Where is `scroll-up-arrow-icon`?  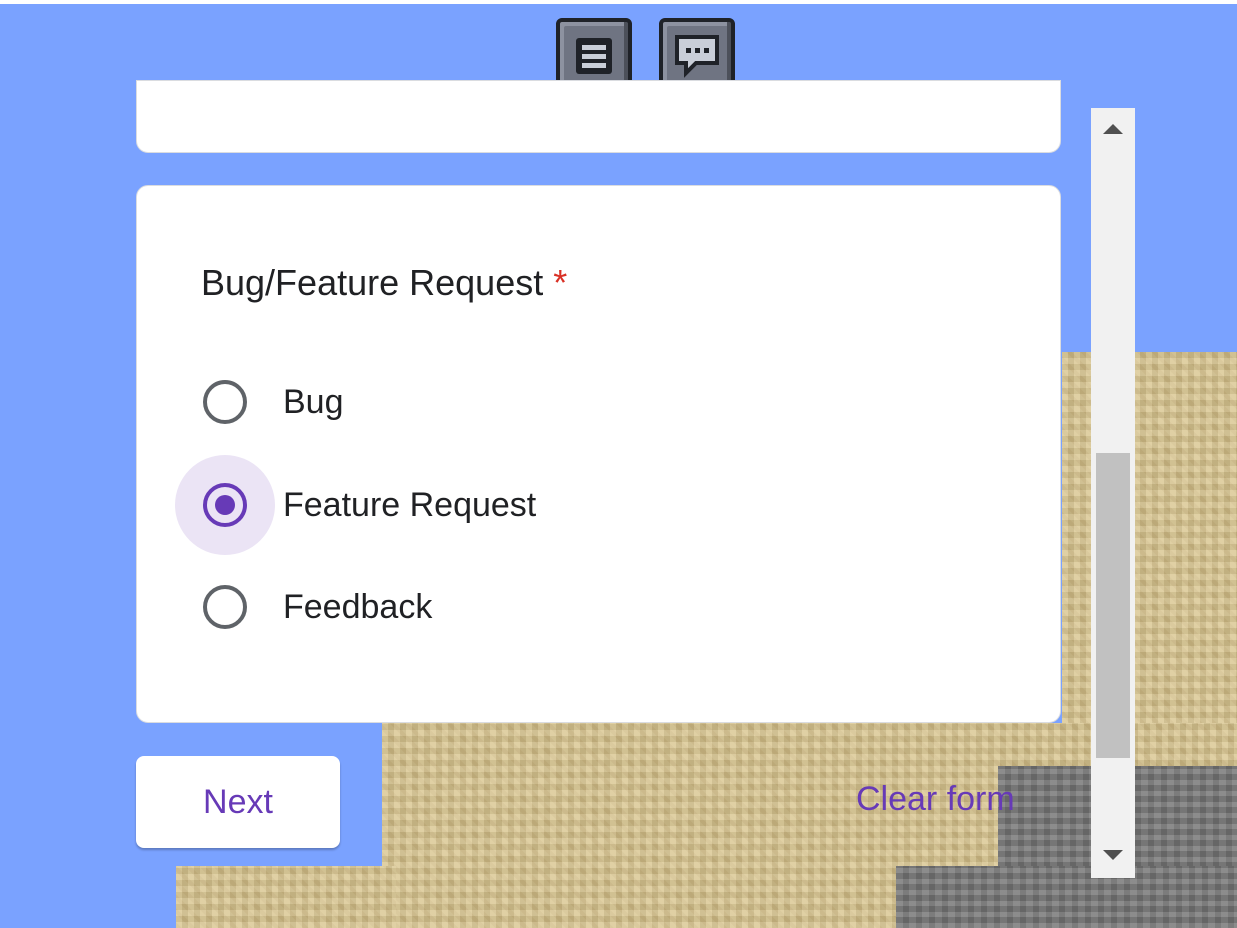
scroll-up-arrow-icon is located at coordinates (1113, 129).